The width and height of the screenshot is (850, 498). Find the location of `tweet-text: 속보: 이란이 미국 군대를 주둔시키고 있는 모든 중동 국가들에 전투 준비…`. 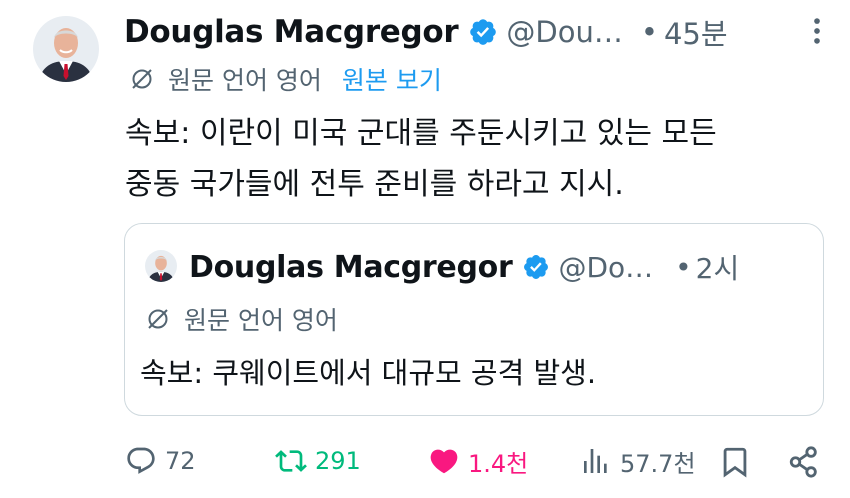

tweet-text: 속보: 이란이 미국 군대를 주둔시키고 있는 모든 중동 국가들에 전투 준비… is located at coordinates (421, 159).